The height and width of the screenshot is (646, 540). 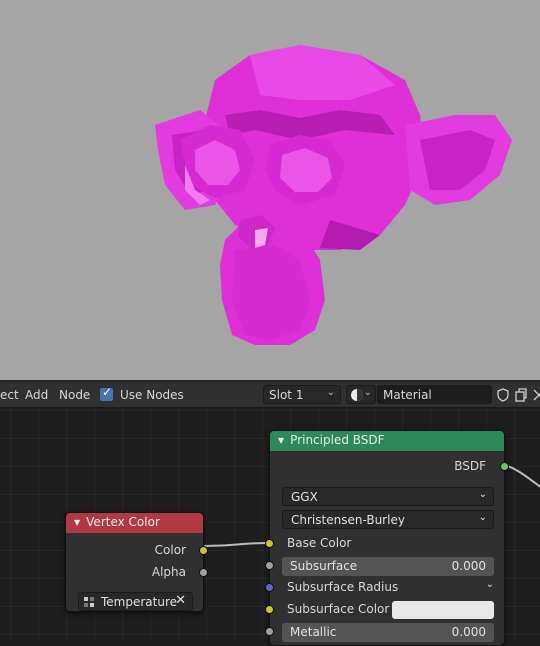 I want to click on subsurface-value: 0.000, so click(x=468, y=566).